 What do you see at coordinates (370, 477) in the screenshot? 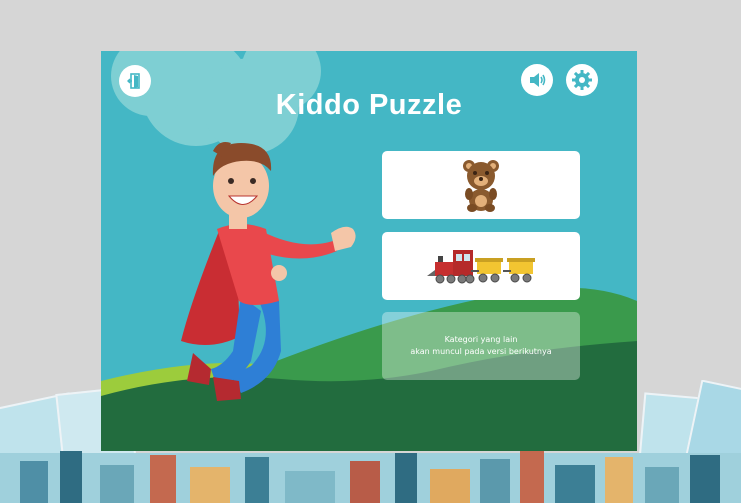
I see `city-skyline` at bounding box center [370, 477].